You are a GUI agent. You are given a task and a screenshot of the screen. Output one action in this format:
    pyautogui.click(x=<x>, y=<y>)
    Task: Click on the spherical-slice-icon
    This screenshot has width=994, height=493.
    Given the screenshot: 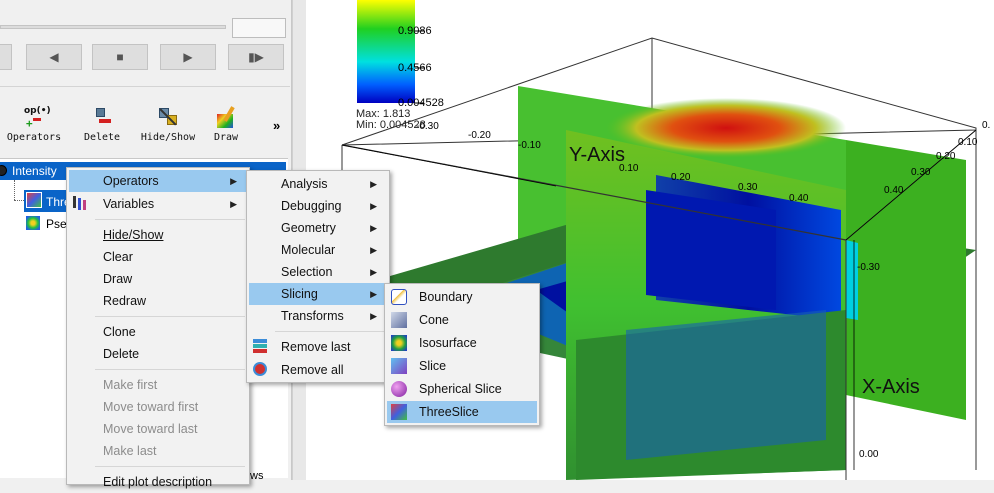 What is the action you would take?
    pyautogui.click(x=399, y=389)
    